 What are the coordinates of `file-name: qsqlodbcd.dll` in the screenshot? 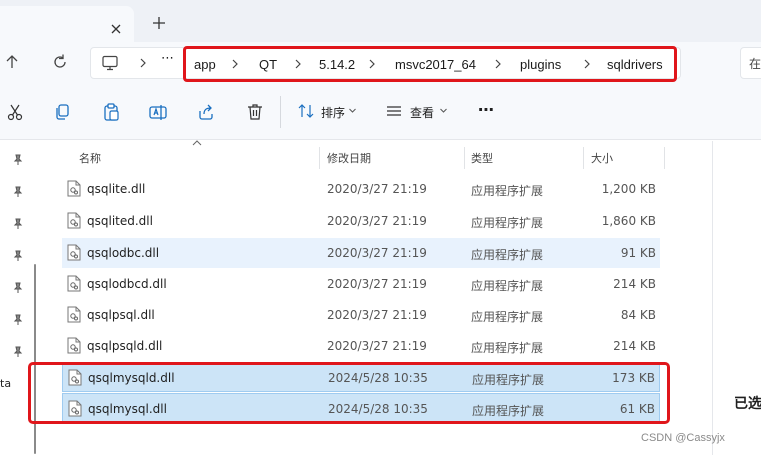 It's located at (127, 284).